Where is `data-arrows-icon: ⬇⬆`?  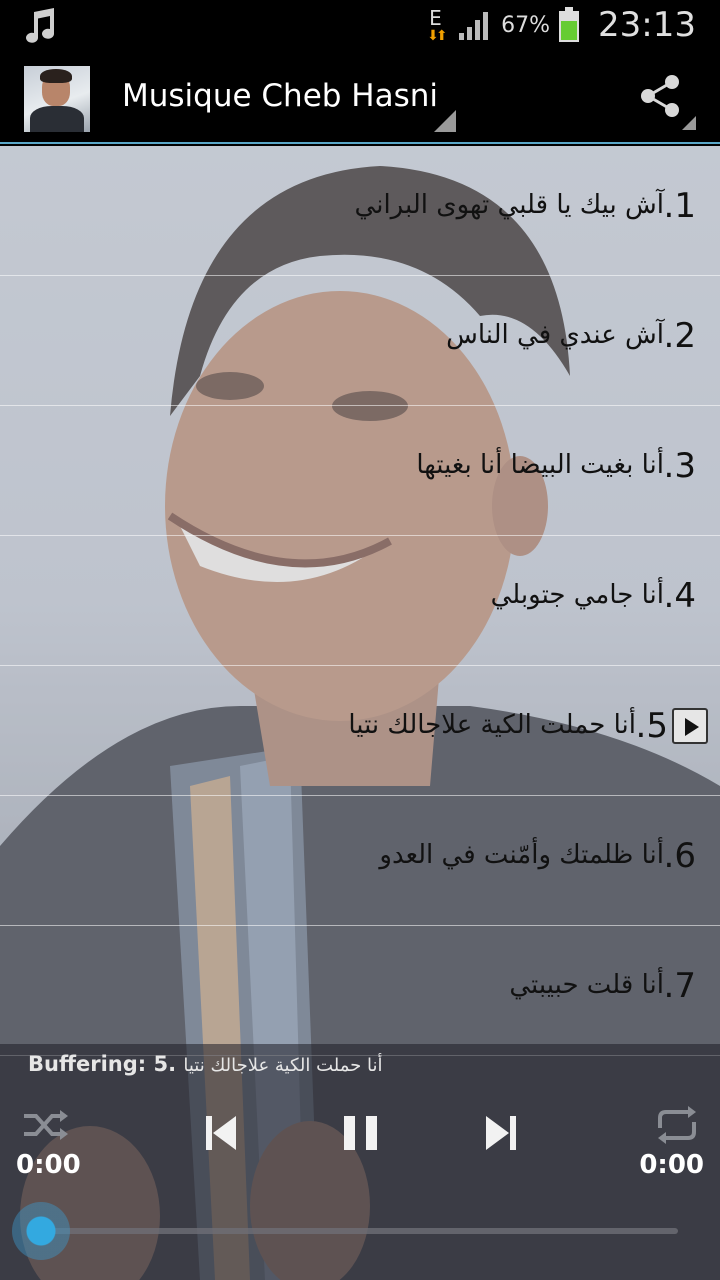
data-arrows-icon: ⬇⬆ is located at coordinates (437, 36).